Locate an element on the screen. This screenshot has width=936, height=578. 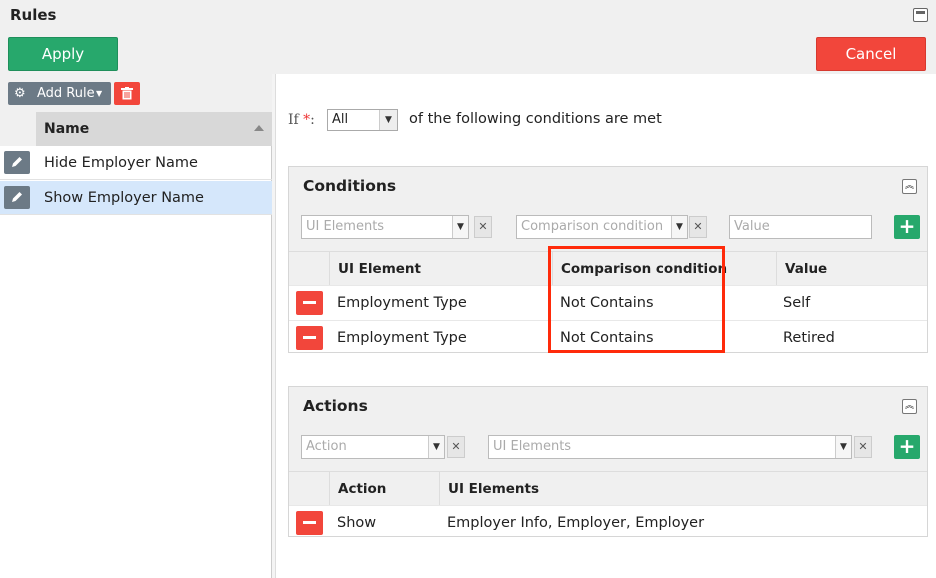
header-bar: Rules Apply Cancel is located at coordinates (468, 37).